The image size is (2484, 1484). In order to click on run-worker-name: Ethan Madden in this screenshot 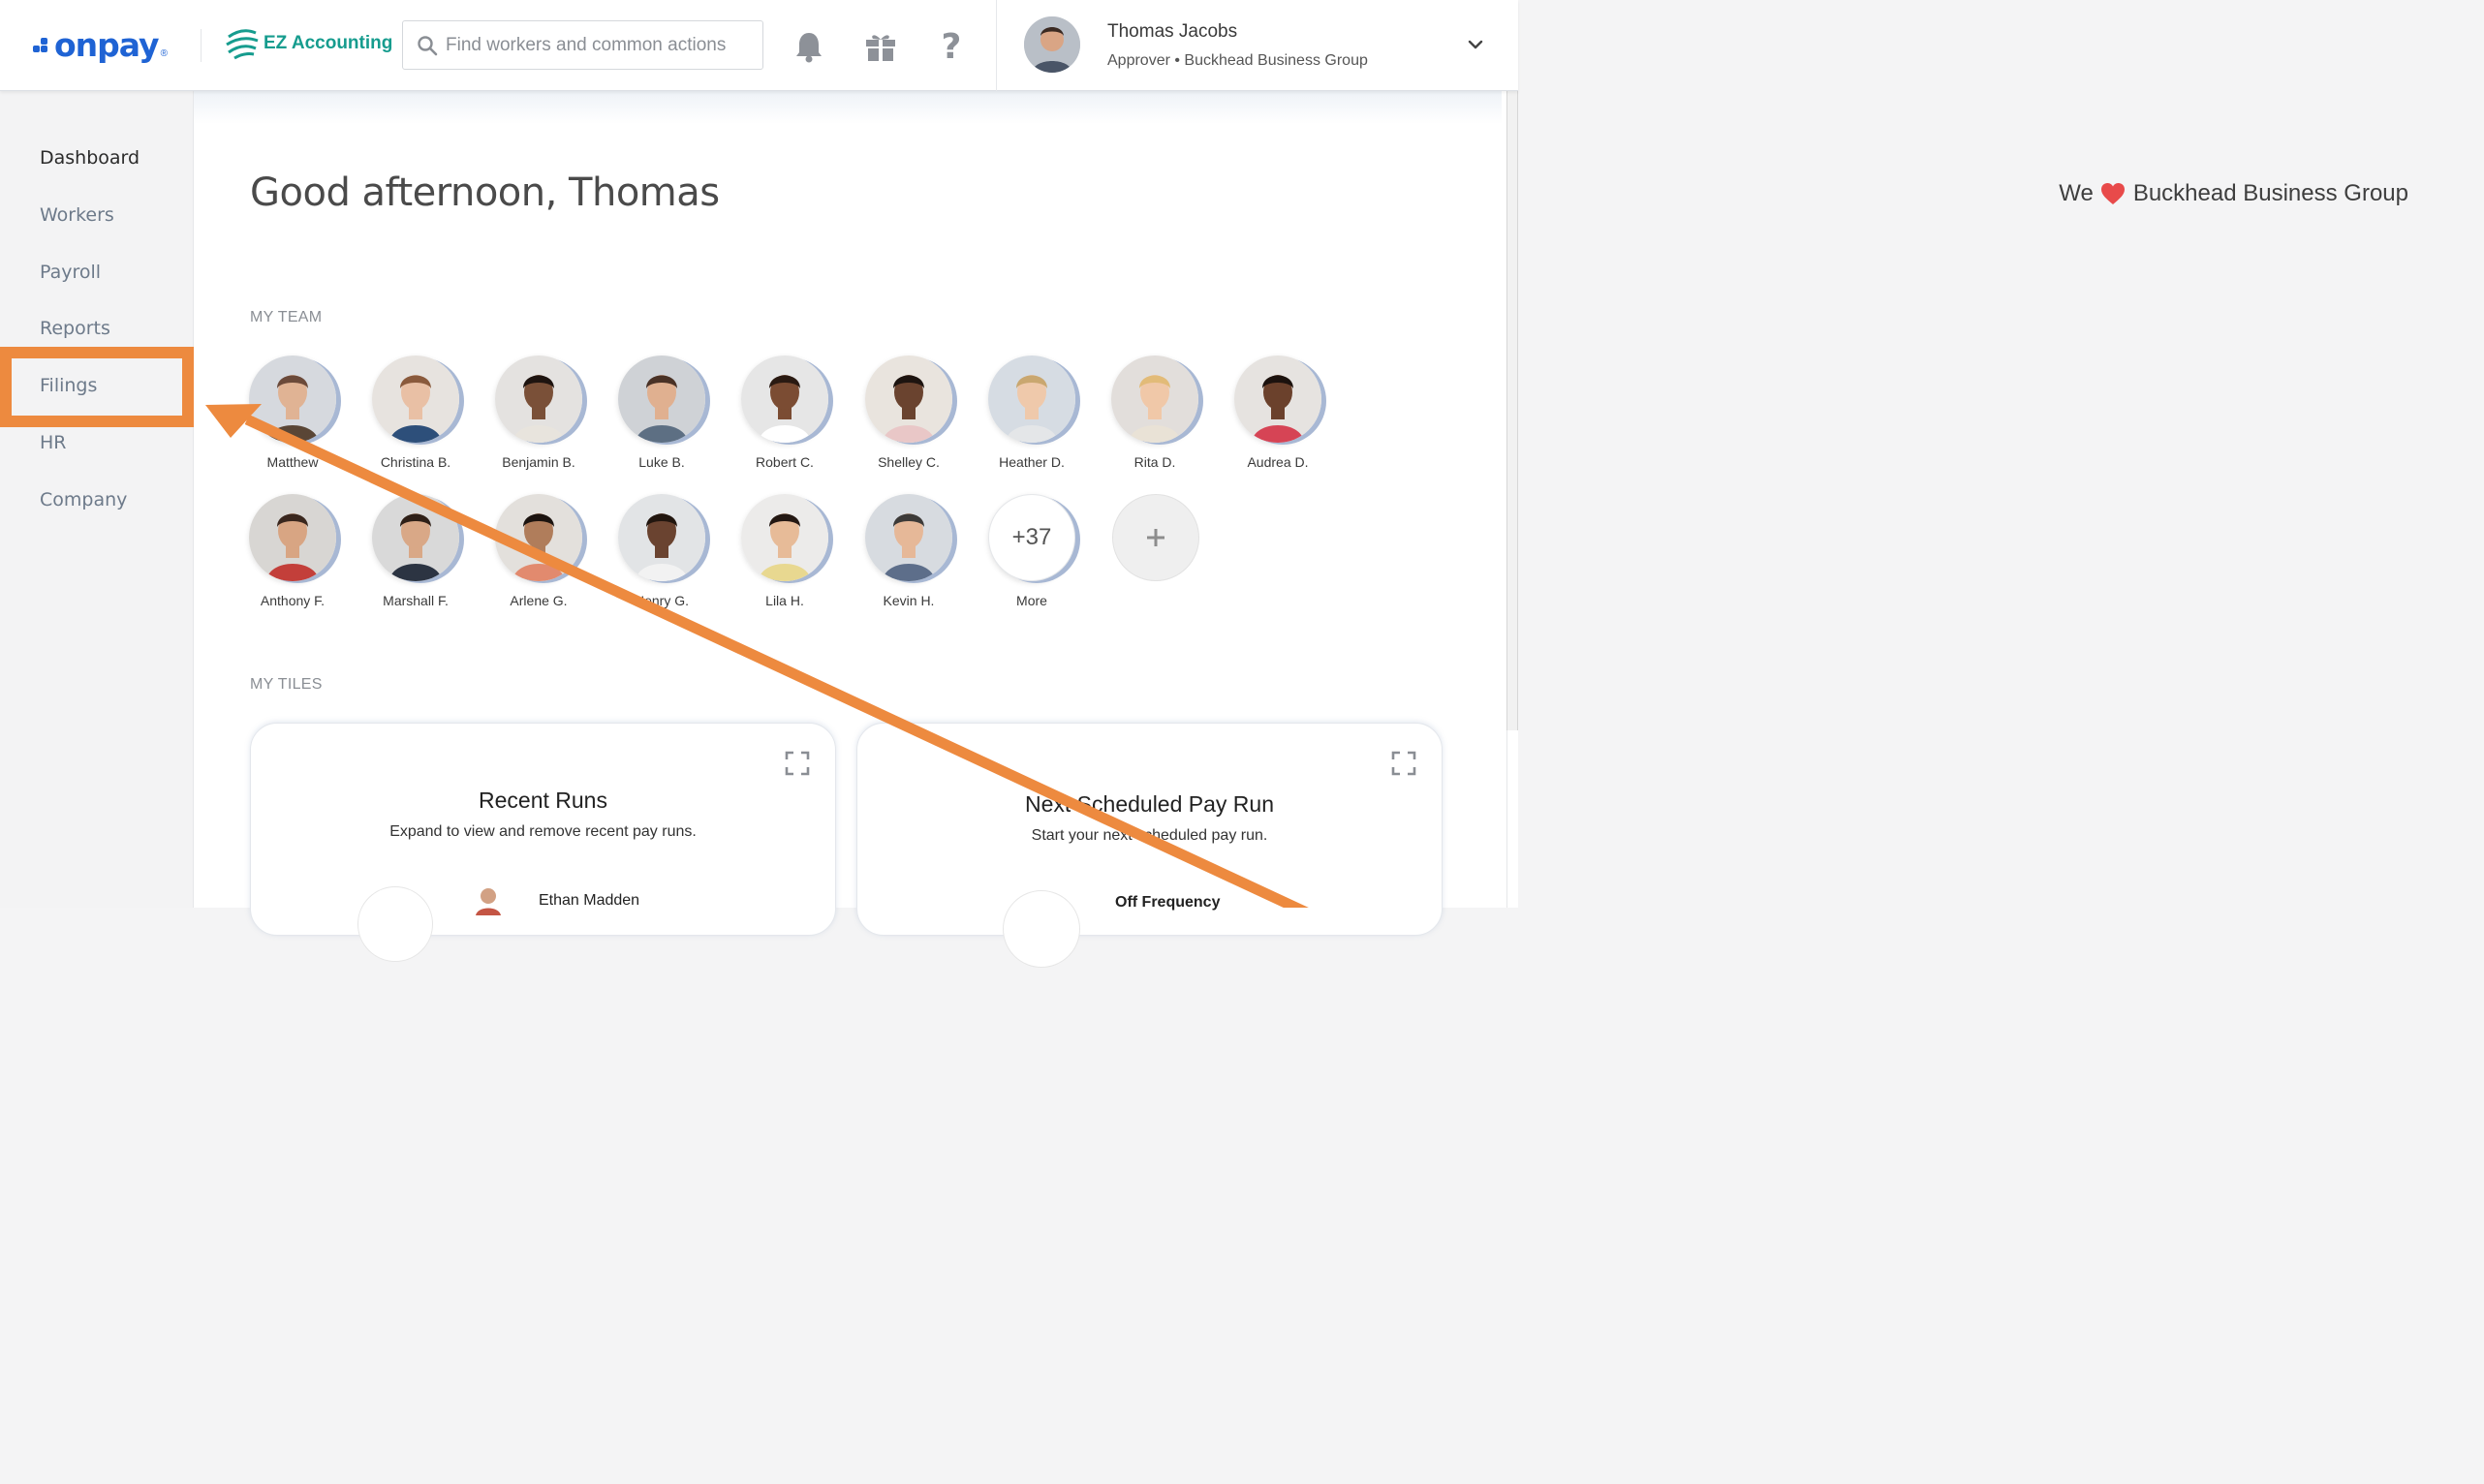, I will do `click(589, 900)`.